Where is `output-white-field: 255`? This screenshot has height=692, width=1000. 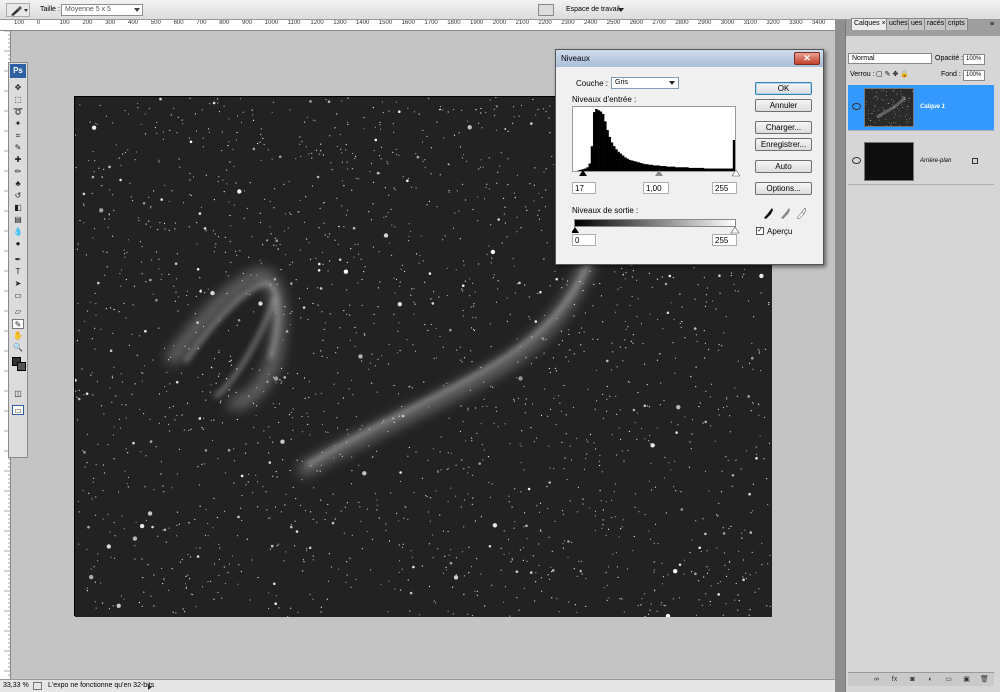 output-white-field: 255 is located at coordinates (724, 240).